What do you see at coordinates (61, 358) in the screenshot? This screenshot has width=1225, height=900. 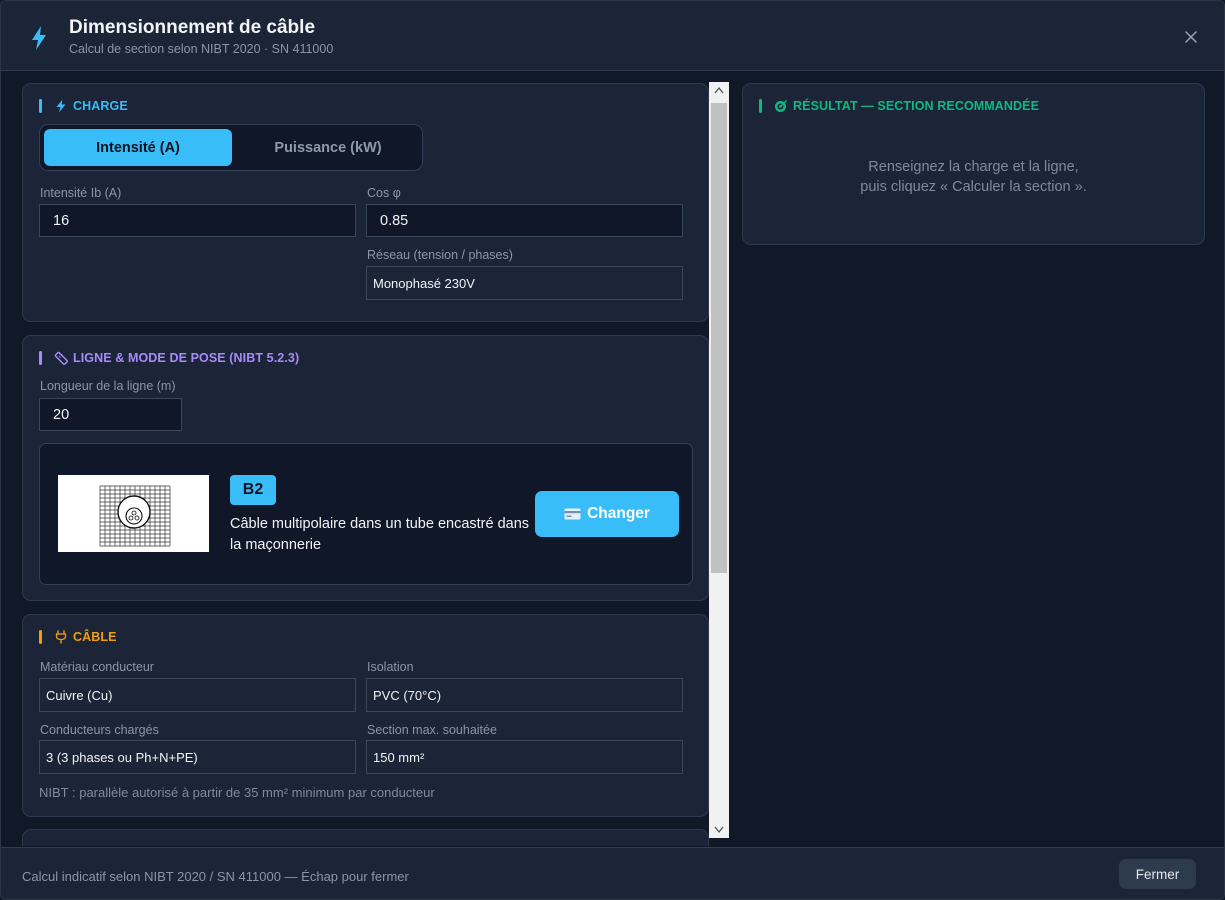 I see `ruler-icon` at bounding box center [61, 358].